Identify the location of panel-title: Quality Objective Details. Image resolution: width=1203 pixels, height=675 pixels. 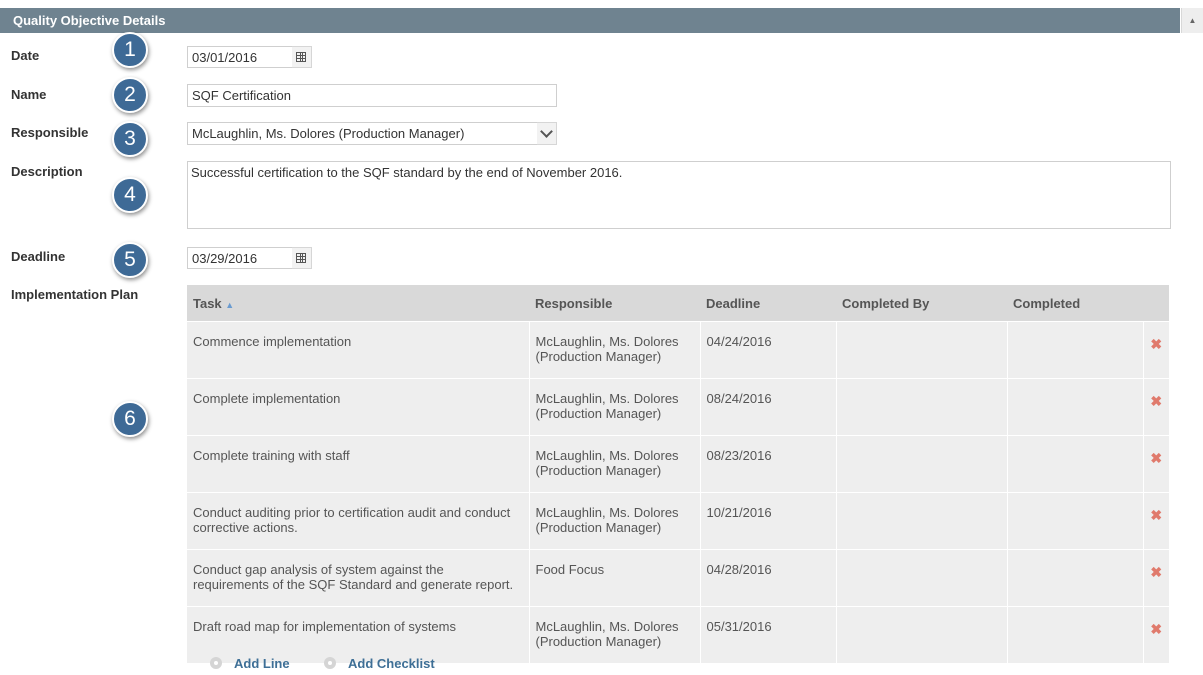
(89, 20).